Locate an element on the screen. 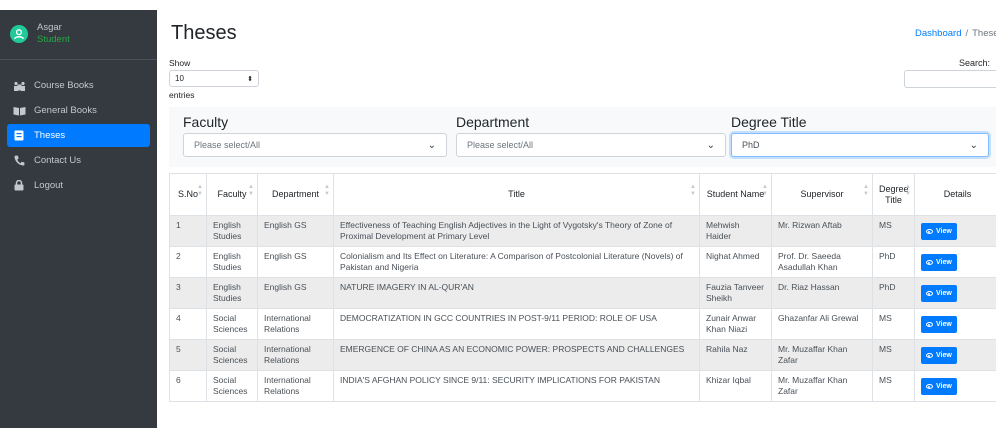  cell-supervisor: Prof. Dr. Saeeda Asadullah Khan is located at coordinates (822, 262).